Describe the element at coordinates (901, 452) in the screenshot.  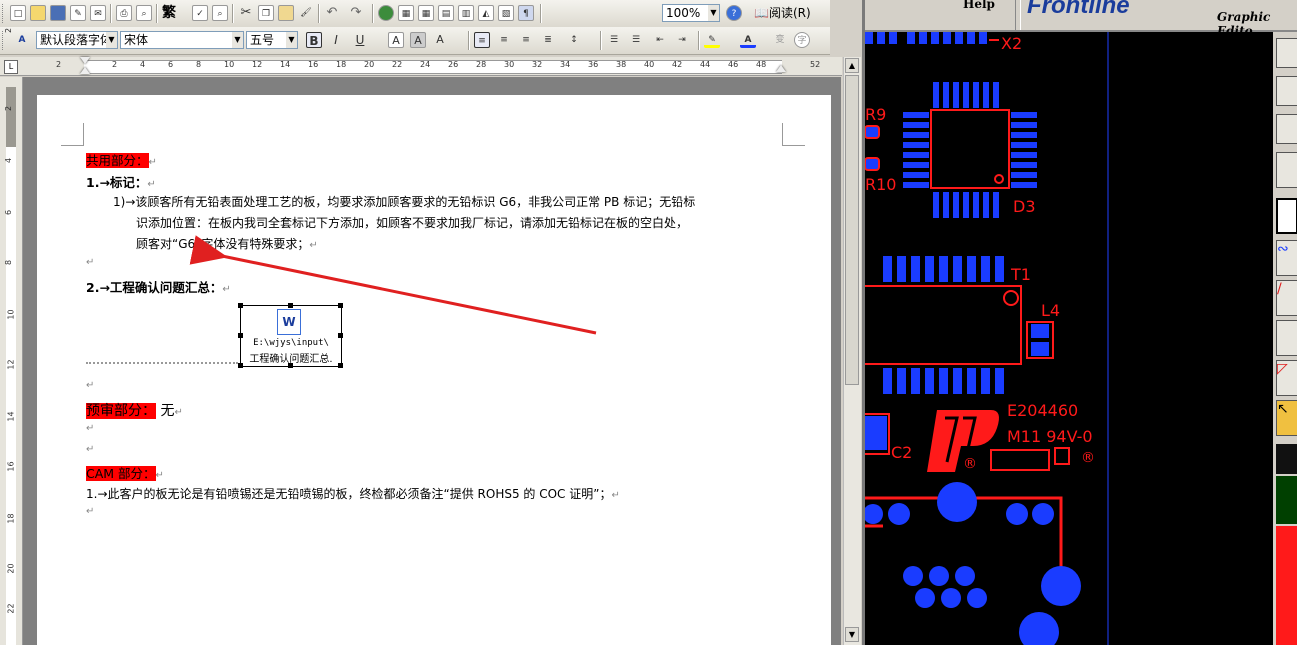
I see `c2-label: C2` at that location.